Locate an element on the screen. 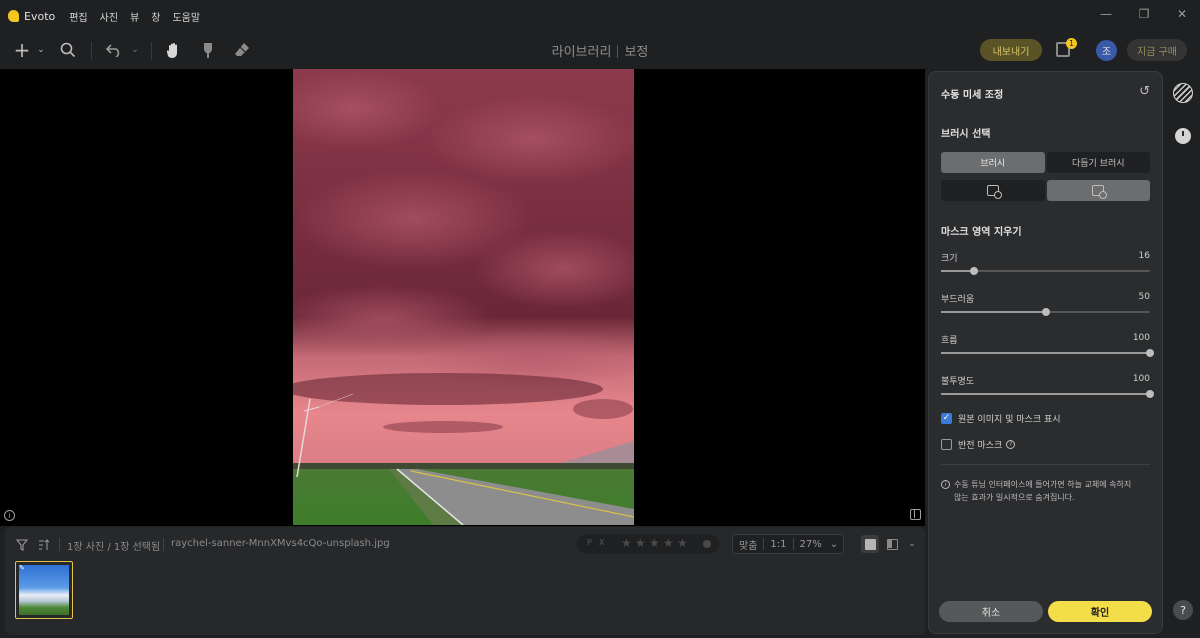 This screenshot has width=1200, height=638. panel-divider is located at coordinates (1045, 464).